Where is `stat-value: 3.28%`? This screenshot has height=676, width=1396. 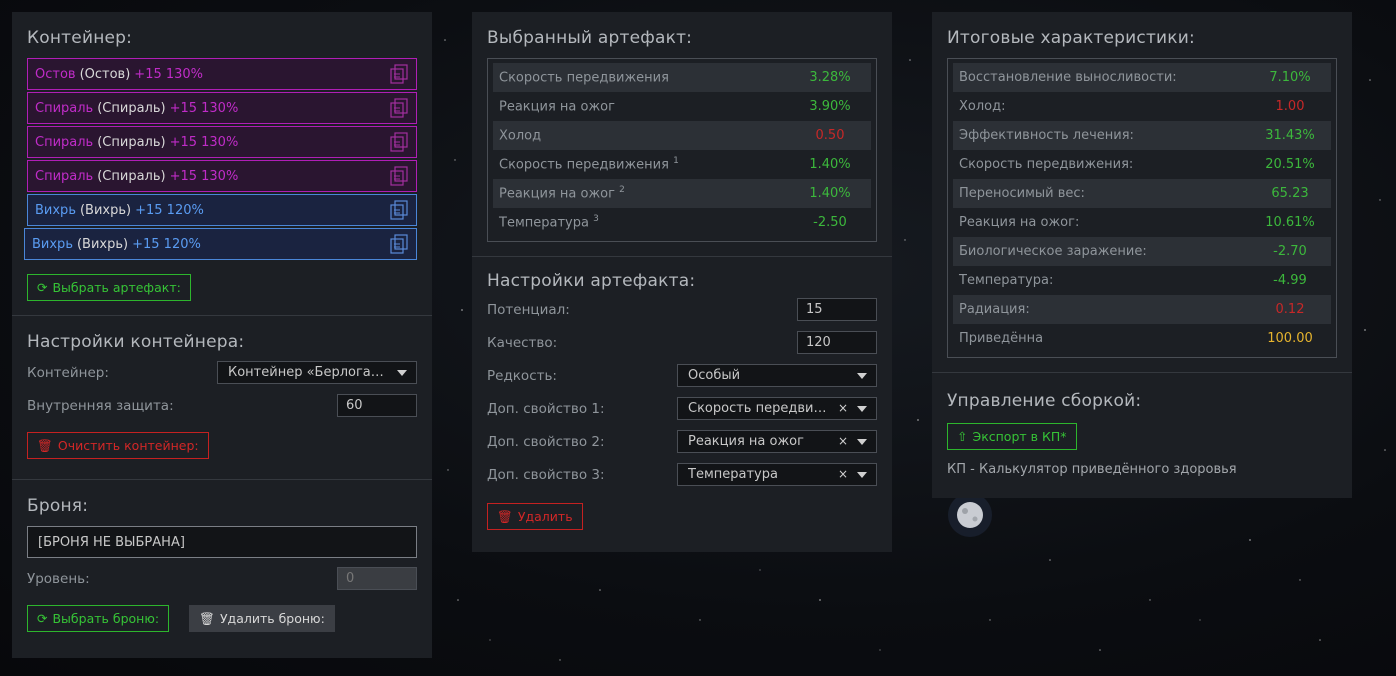
stat-value: 3.28% is located at coordinates (830, 77).